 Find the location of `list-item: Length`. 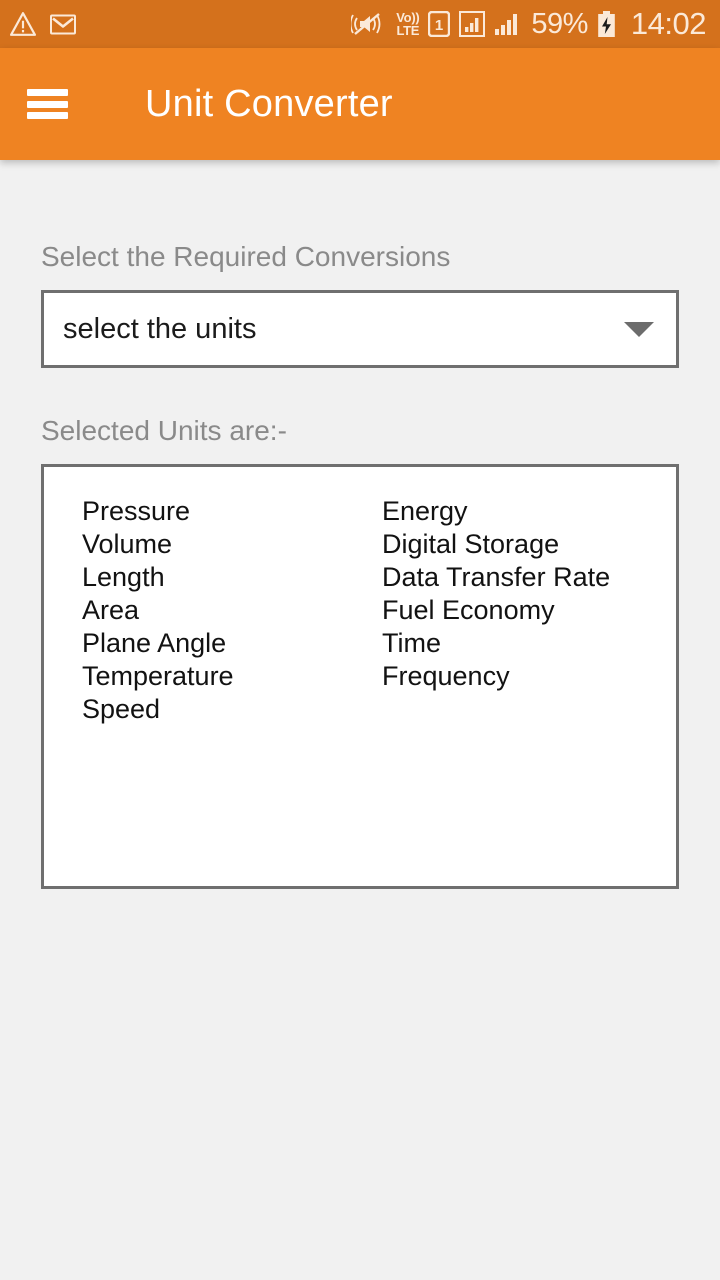

list-item: Length is located at coordinates (123, 577).